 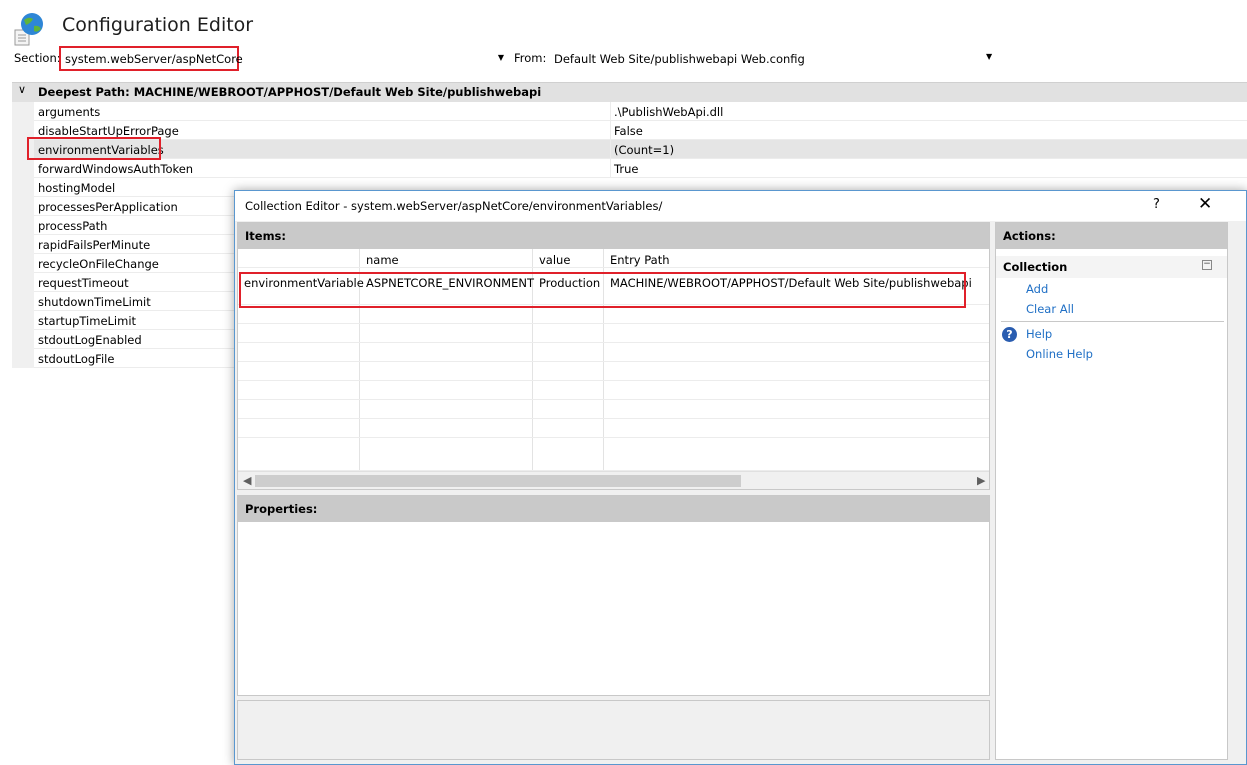 What do you see at coordinates (447, 286) in the screenshot?
I see `table-cell: ASPNETCORE_ENVIRONMENT` at bounding box center [447, 286].